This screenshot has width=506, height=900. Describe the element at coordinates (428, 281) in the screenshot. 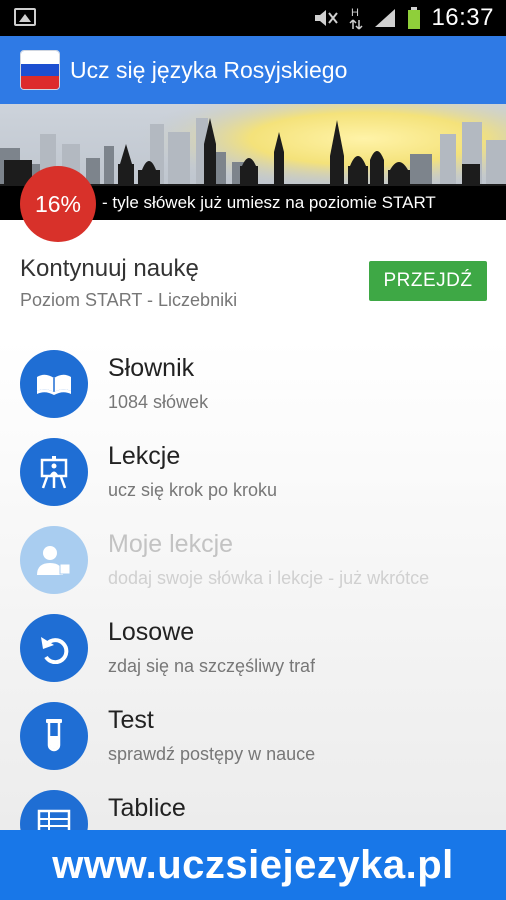

I see `go-button: PRZEJDŹ` at that location.